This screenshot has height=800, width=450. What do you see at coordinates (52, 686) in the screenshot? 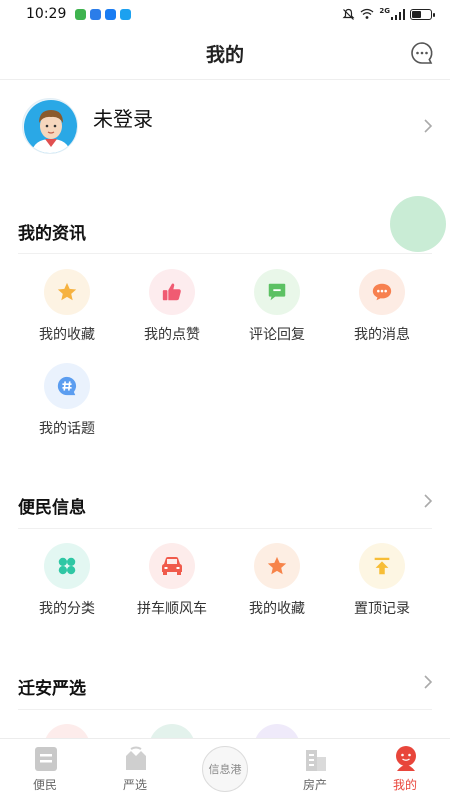
I see `section-title-selection: 迁安严选` at bounding box center [52, 686].